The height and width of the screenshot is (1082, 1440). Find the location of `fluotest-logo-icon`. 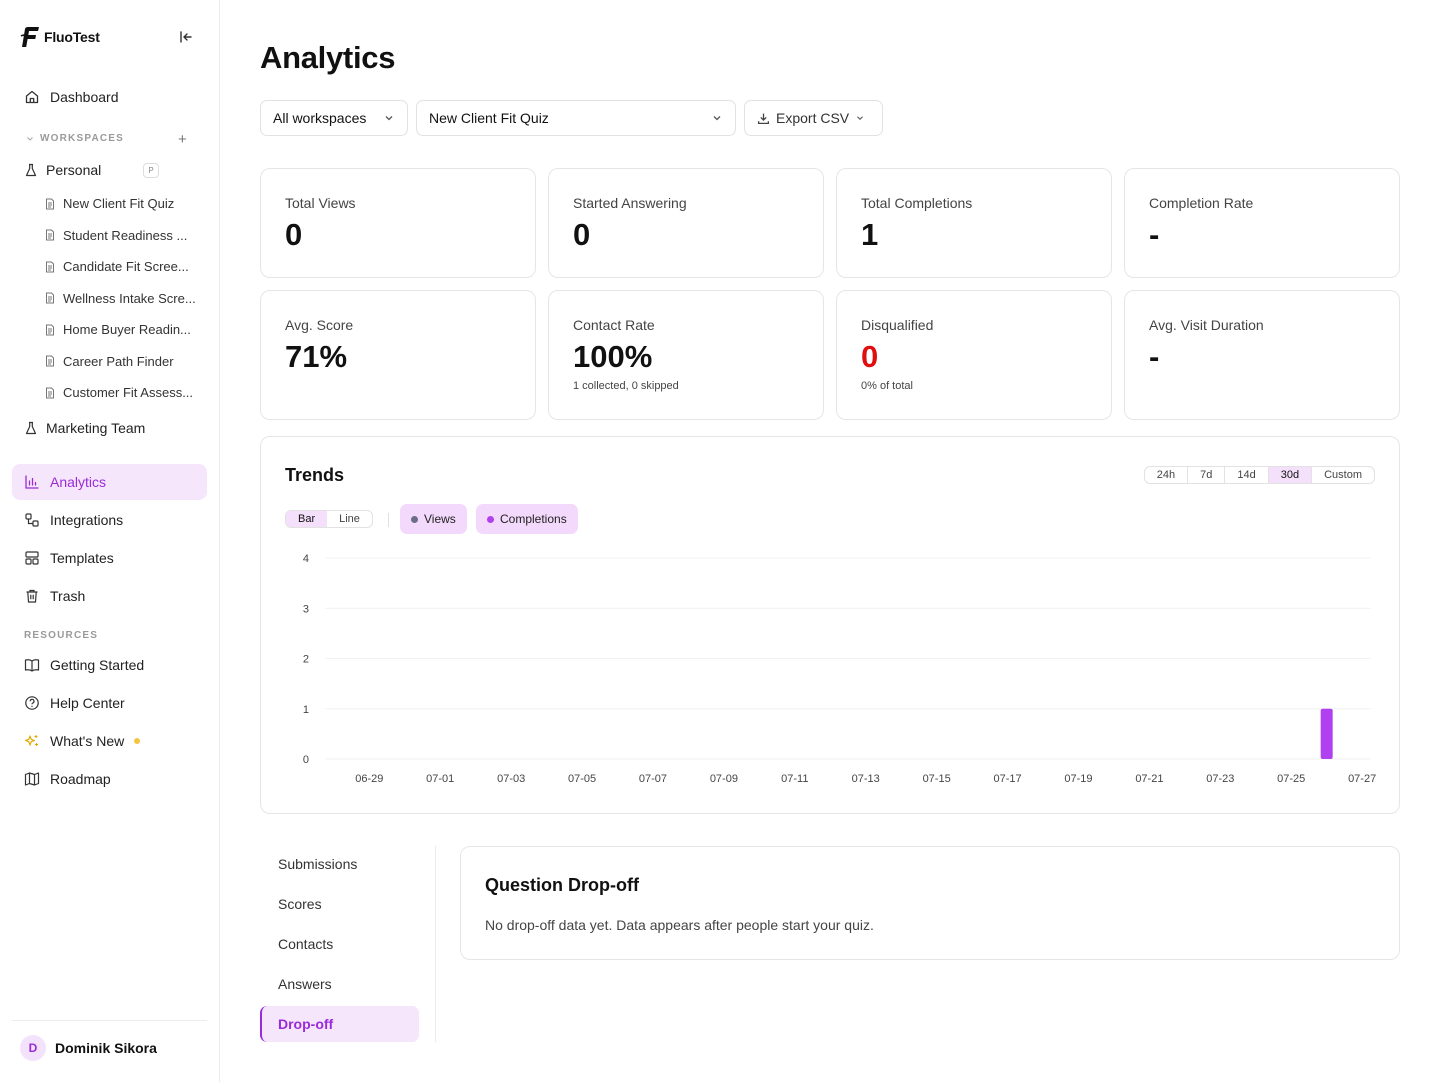

fluotest-logo-icon is located at coordinates (29, 37).